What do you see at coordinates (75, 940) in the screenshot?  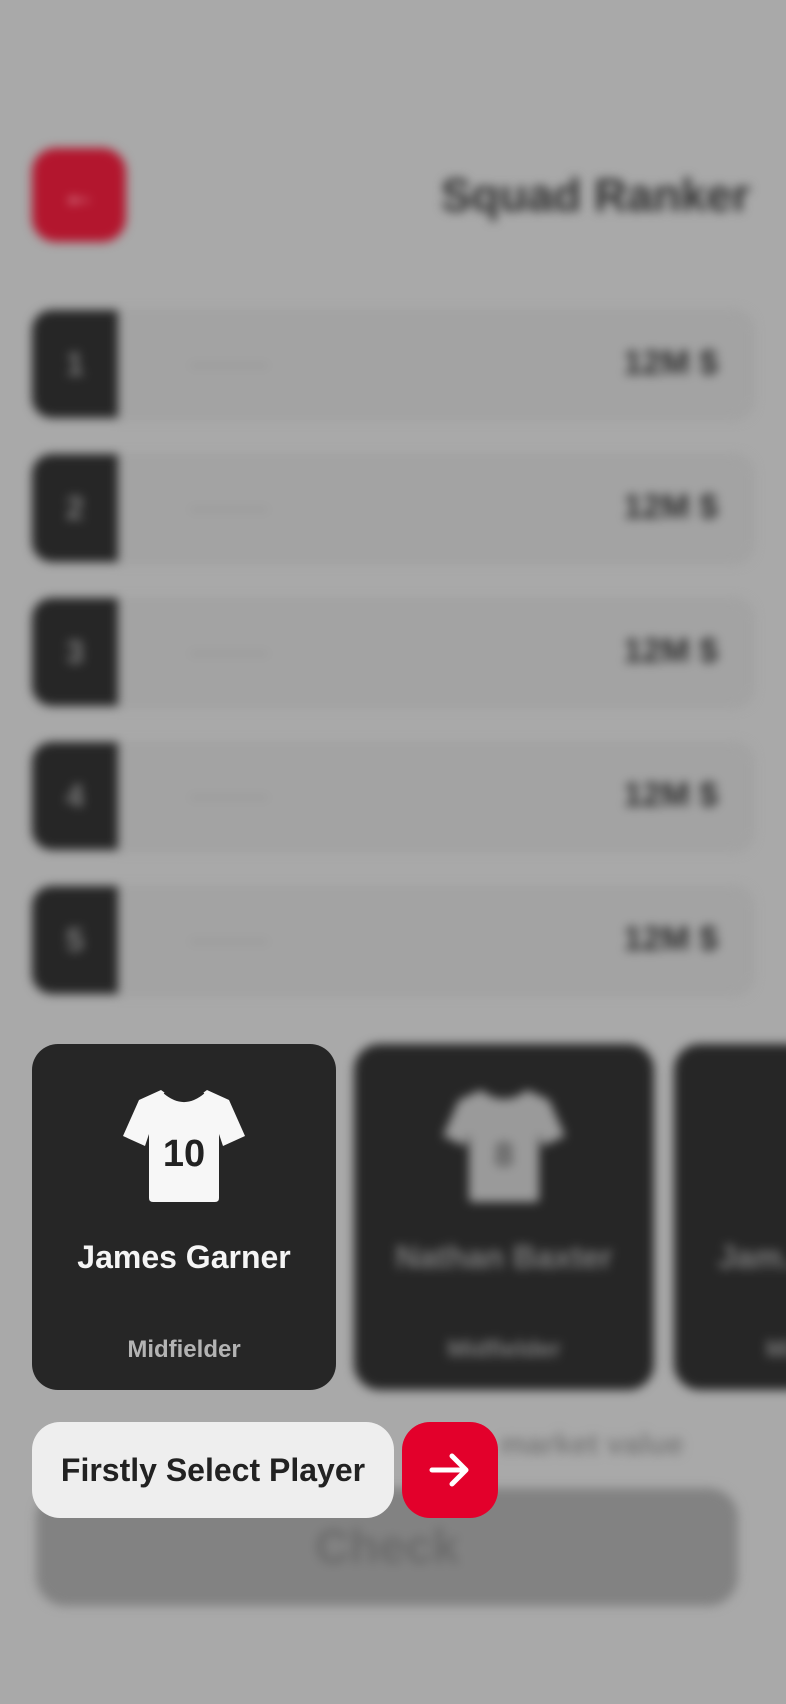 I see `rank-number: 5` at bounding box center [75, 940].